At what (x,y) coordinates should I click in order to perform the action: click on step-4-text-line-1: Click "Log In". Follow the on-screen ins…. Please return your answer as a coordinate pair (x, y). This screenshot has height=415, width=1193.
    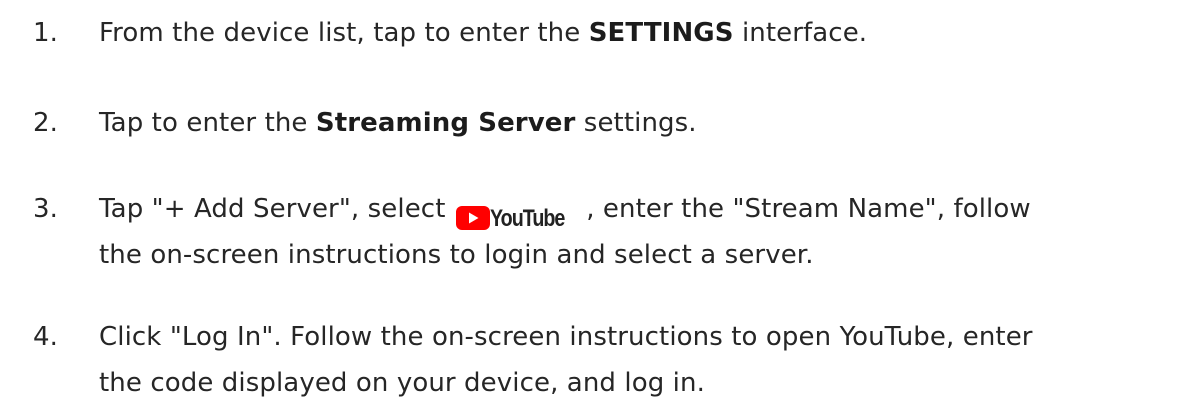
    Looking at the image, I should click on (566, 337).